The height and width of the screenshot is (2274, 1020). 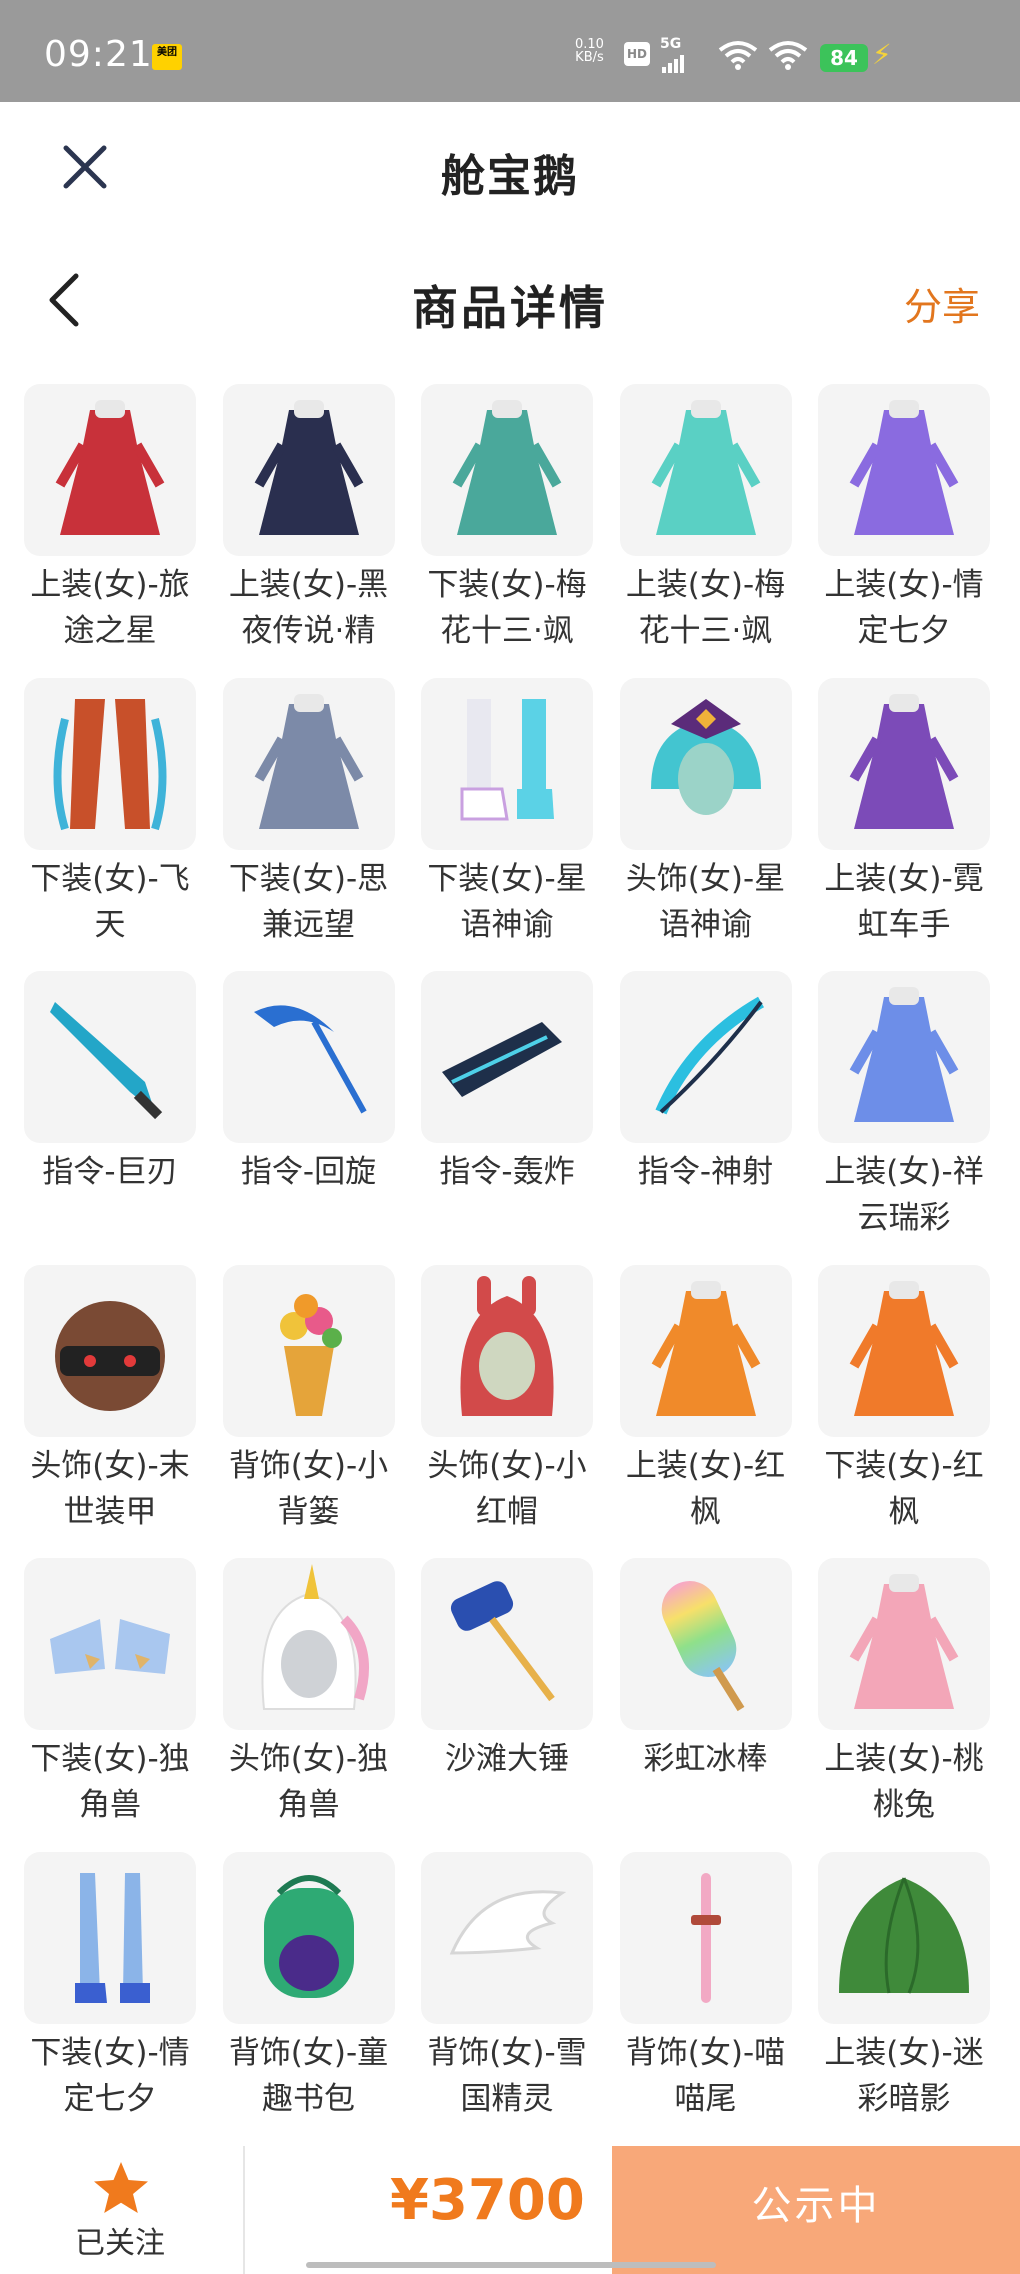 What do you see at coordinates (502, 1641) in the screenshot?
I see `hammer-icon` at bounding box center [502, 1641].